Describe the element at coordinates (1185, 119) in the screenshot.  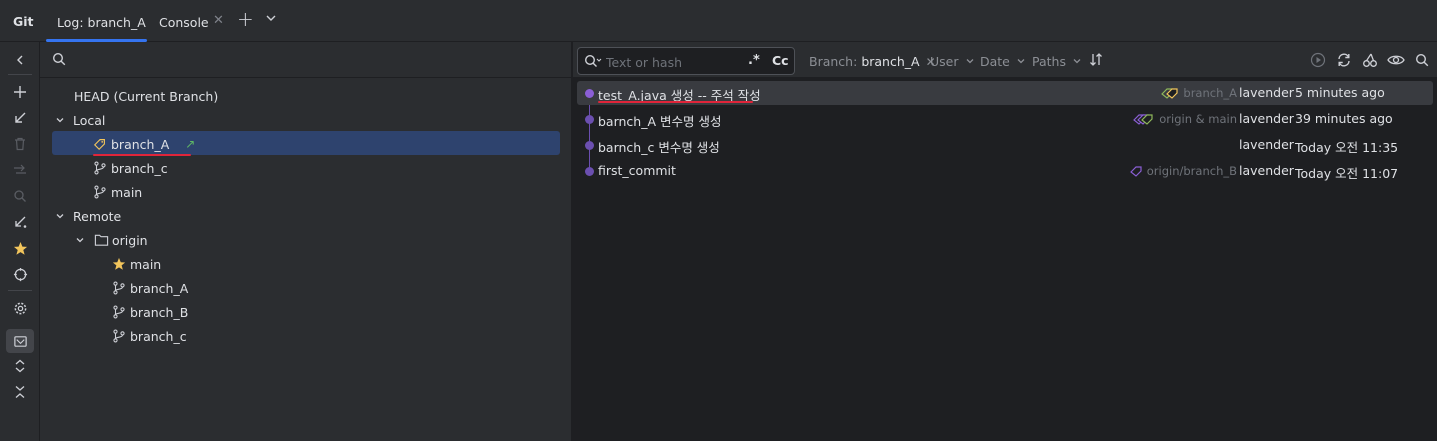
I see `commit-refs: origin & main` at that location.